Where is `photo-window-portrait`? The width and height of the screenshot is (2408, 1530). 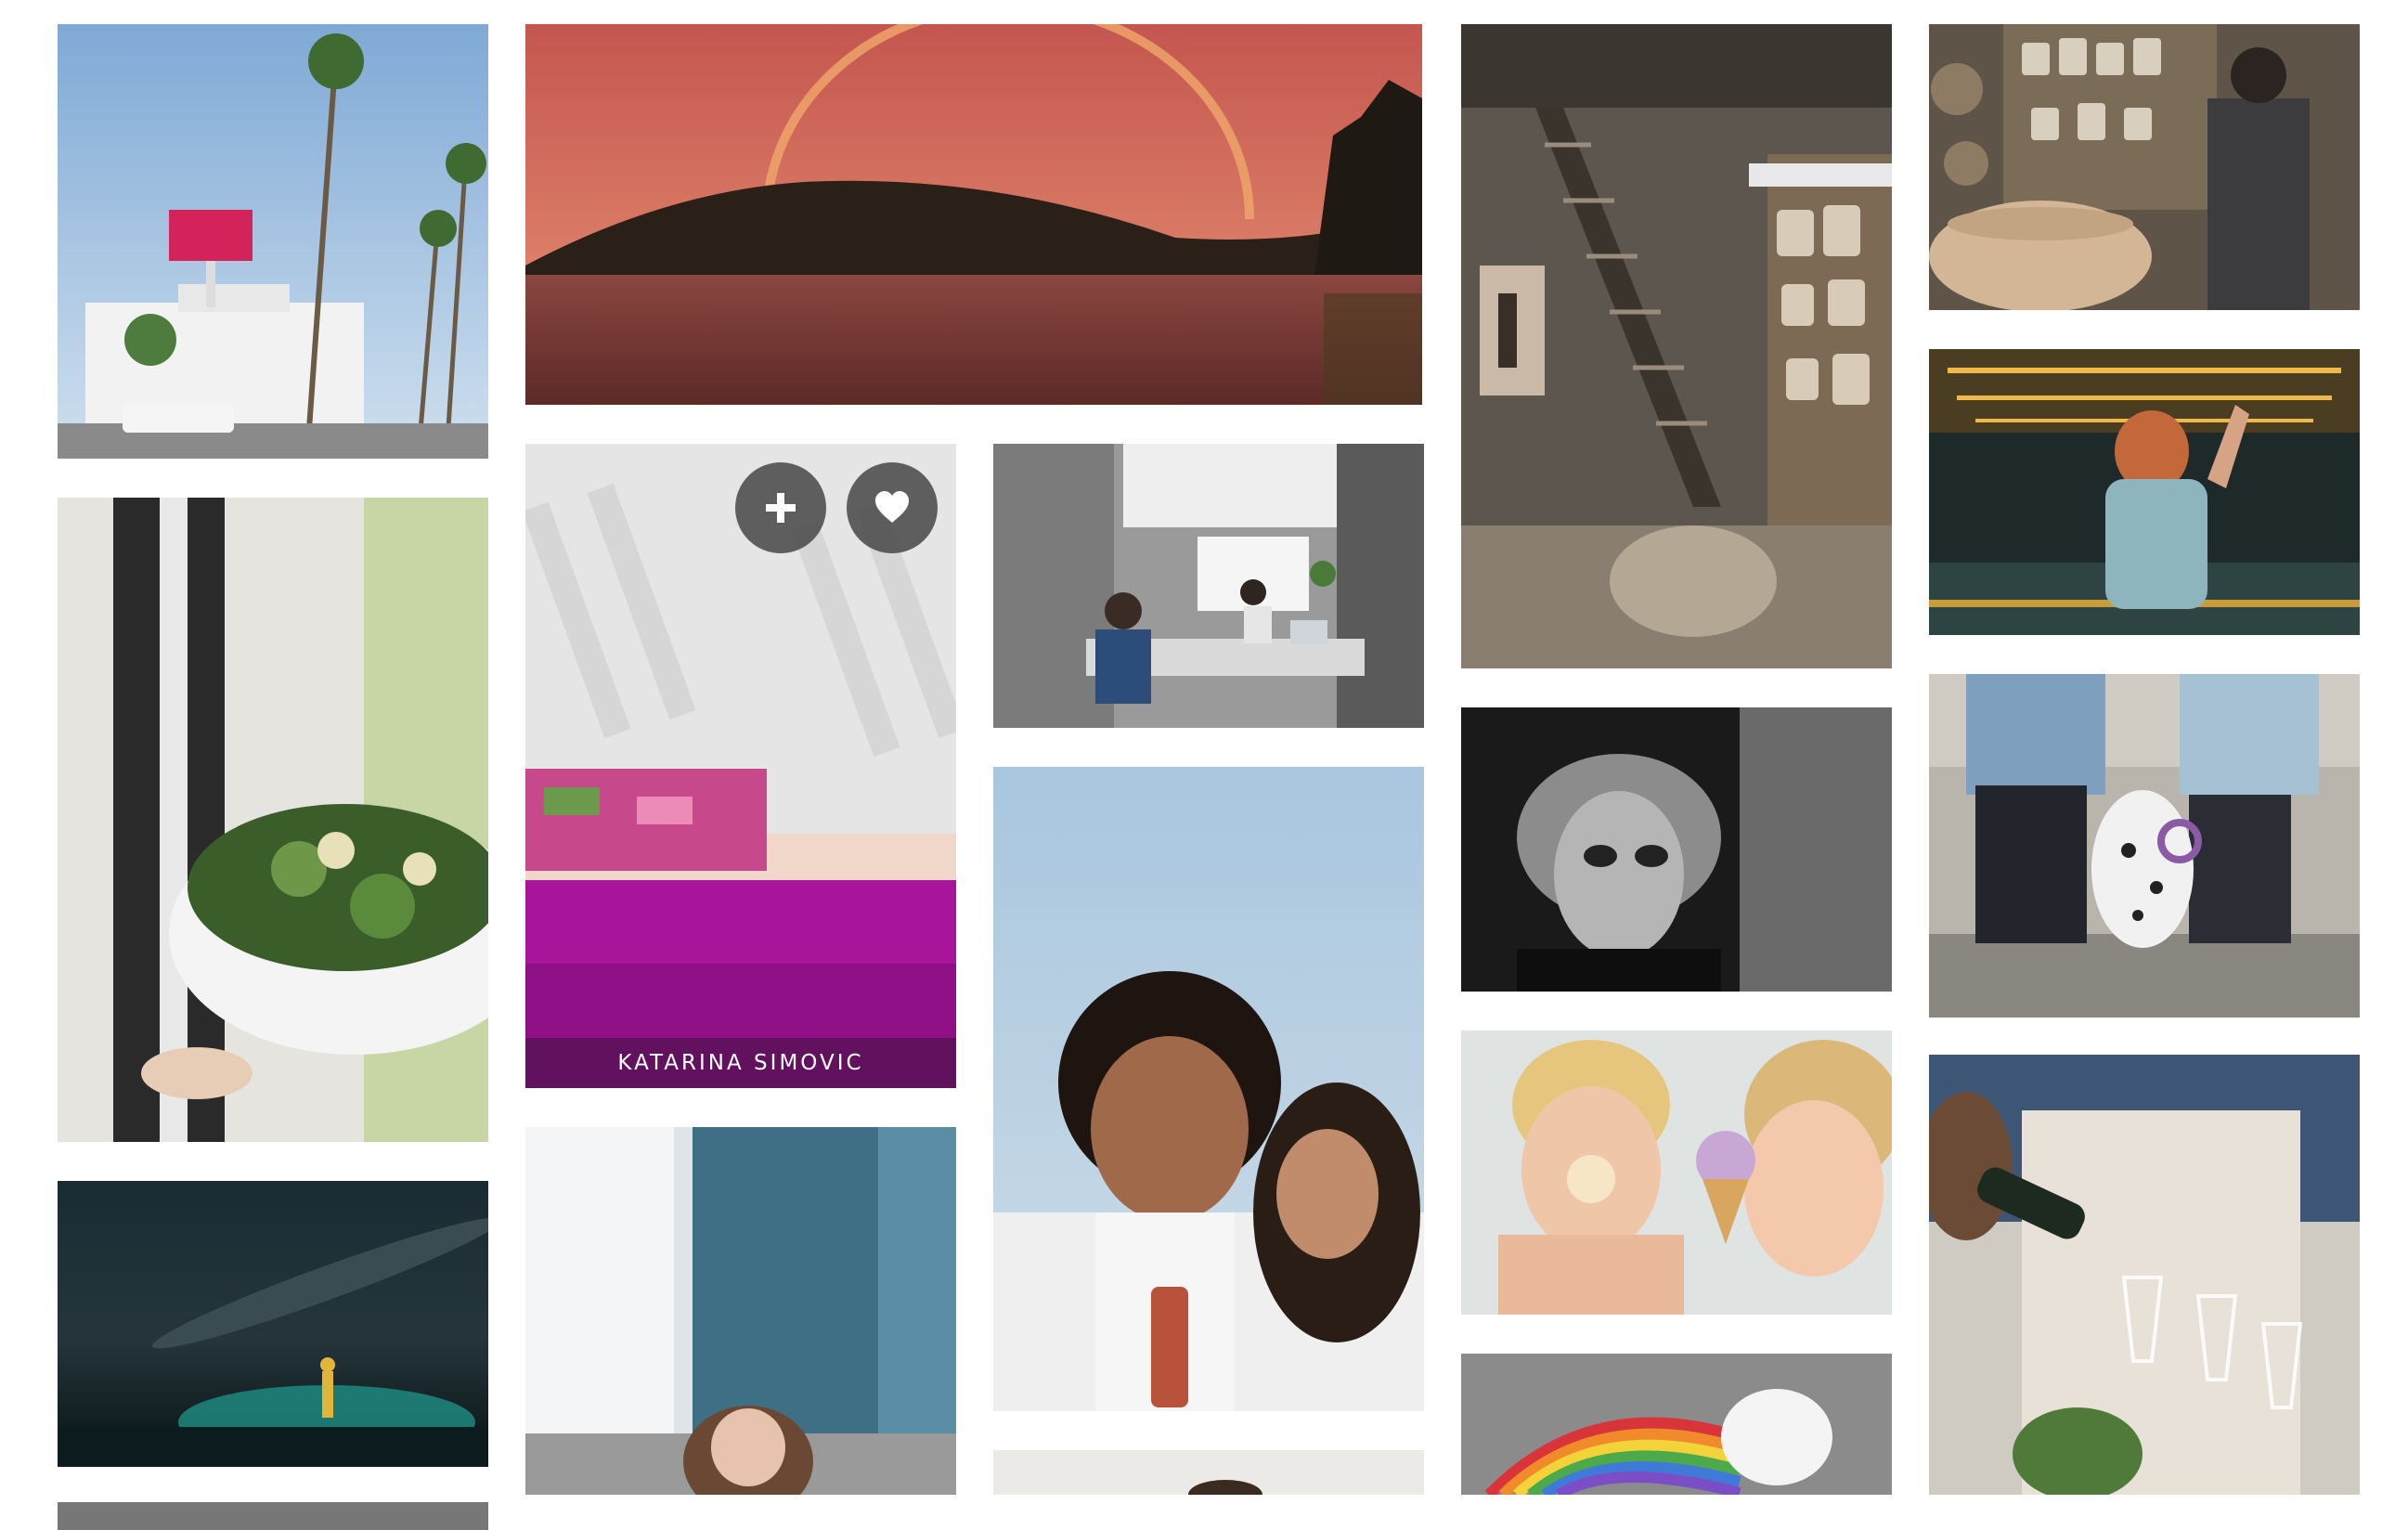 photo-window-portrait is located at coordinates (740, 1311).